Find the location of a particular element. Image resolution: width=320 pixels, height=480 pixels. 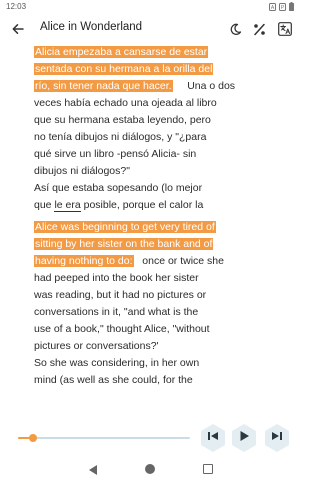

text-line: veces había echado una ojeada al libro is located at coordinates (125, 103).